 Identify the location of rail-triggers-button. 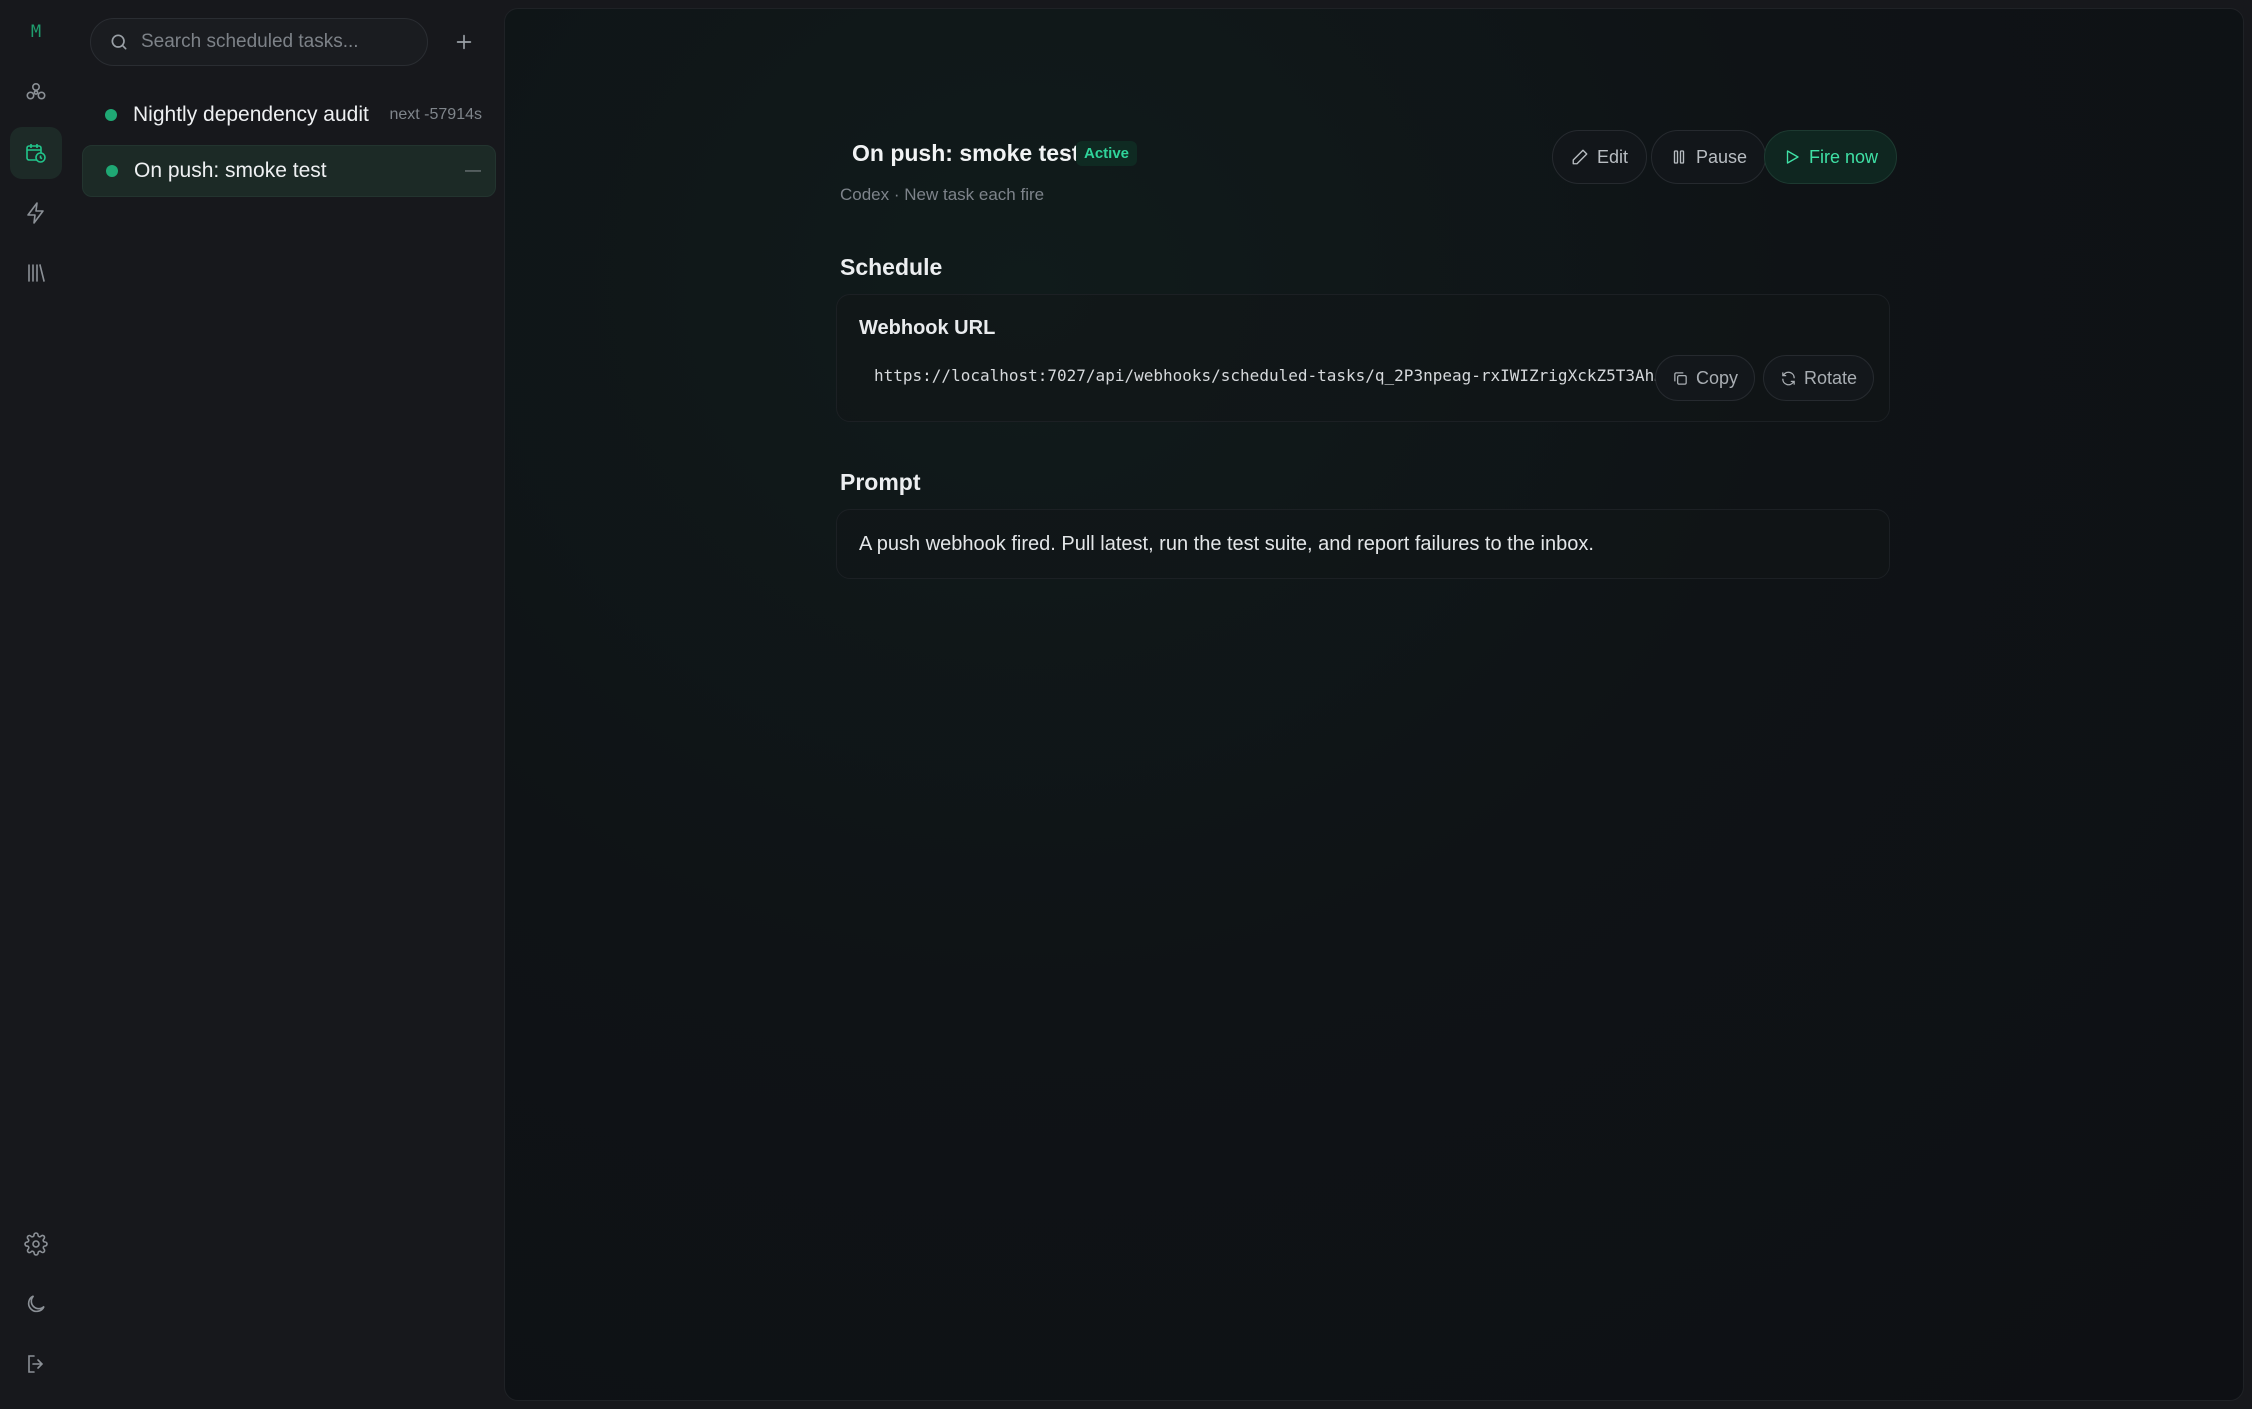
(36, 213).